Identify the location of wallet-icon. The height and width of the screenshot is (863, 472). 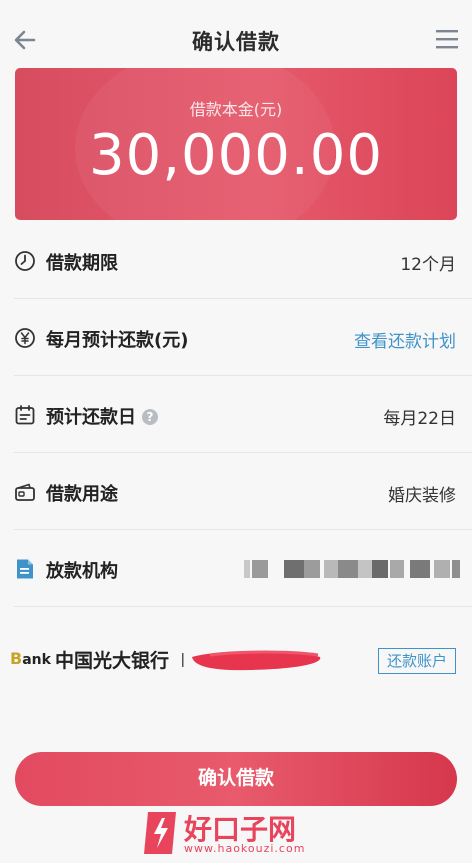
(25, 492).